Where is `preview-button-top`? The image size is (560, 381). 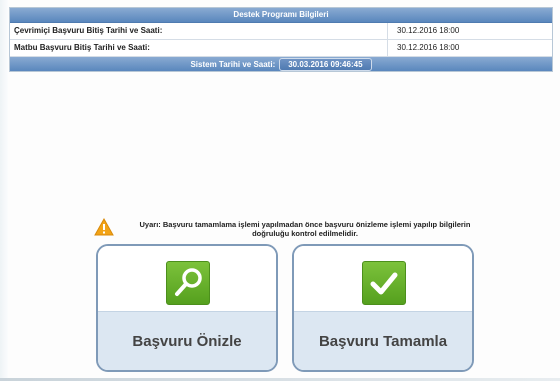 preview-button-top is located at coordinates (187, 279).